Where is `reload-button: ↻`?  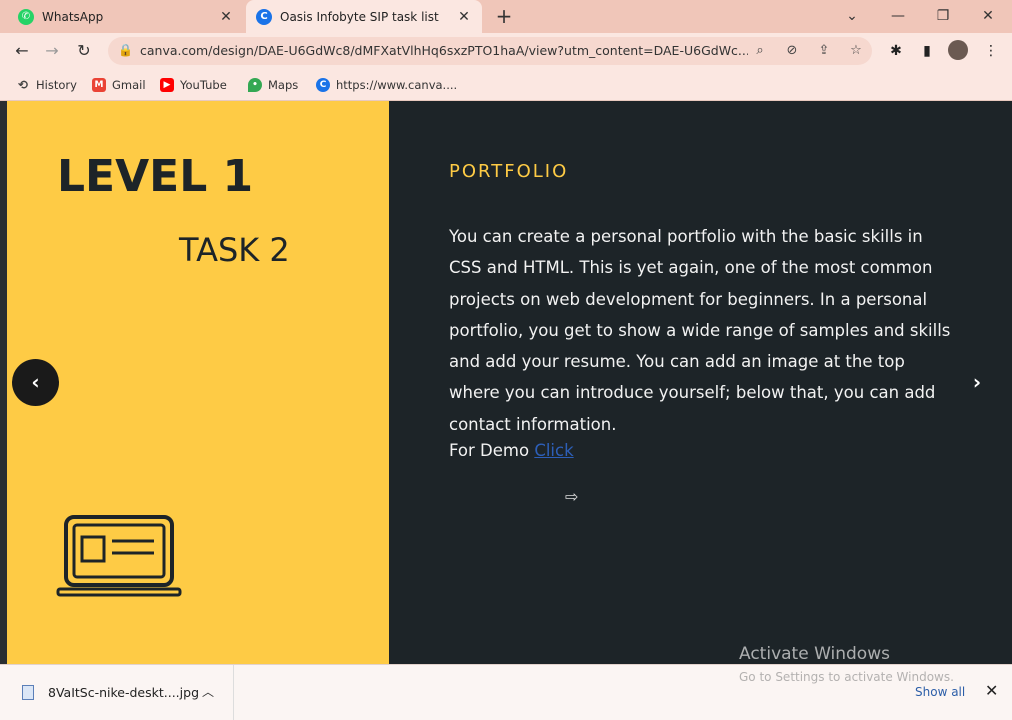
reload-button: ↻ is located at coordinates (84, 51).